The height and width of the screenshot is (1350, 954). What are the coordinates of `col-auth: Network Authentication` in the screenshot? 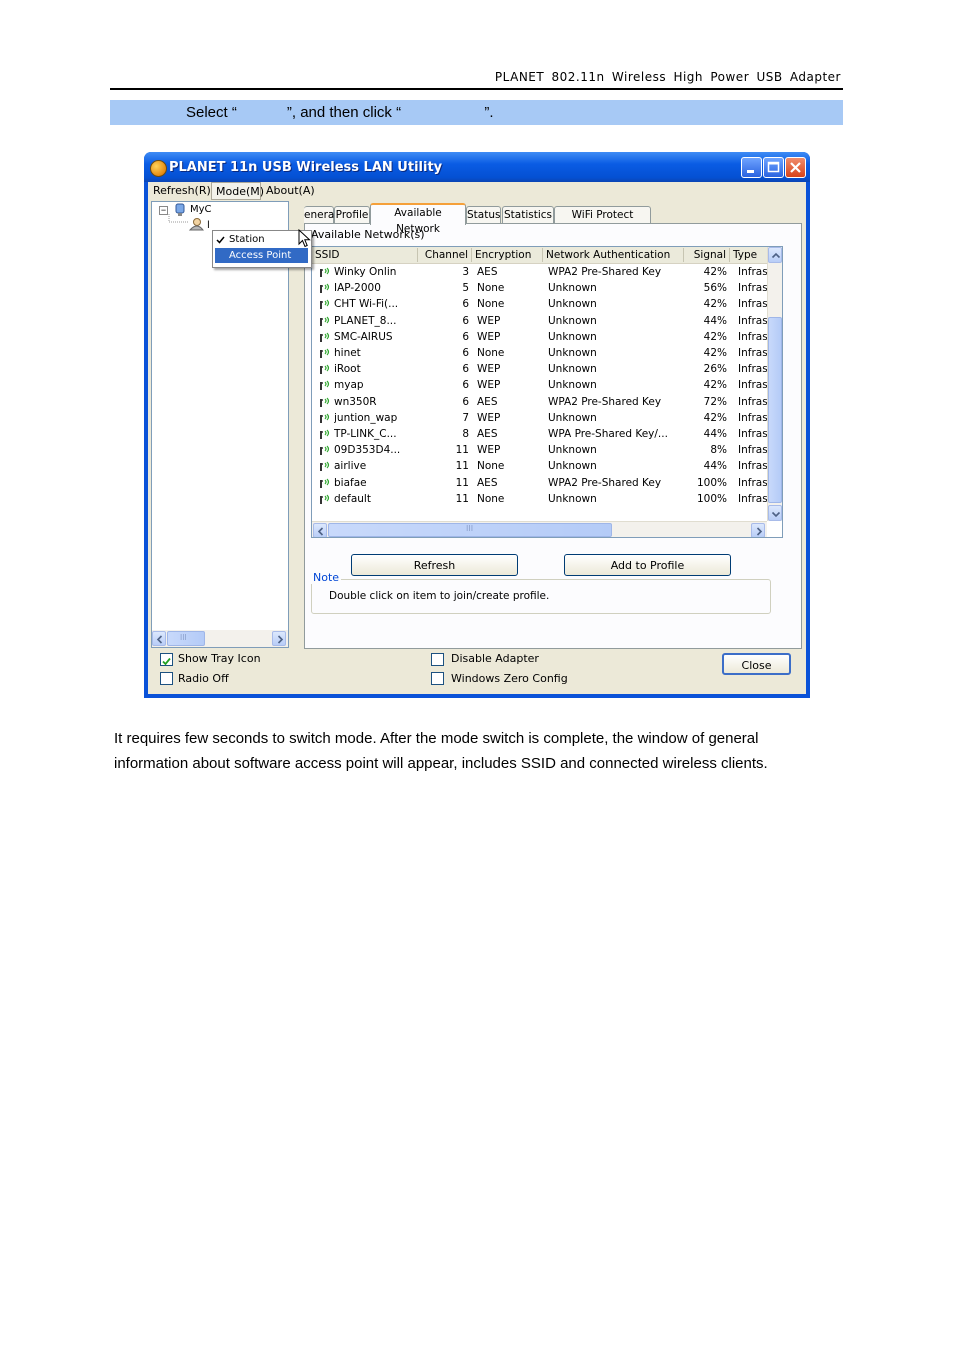 It's located at (613, 255).